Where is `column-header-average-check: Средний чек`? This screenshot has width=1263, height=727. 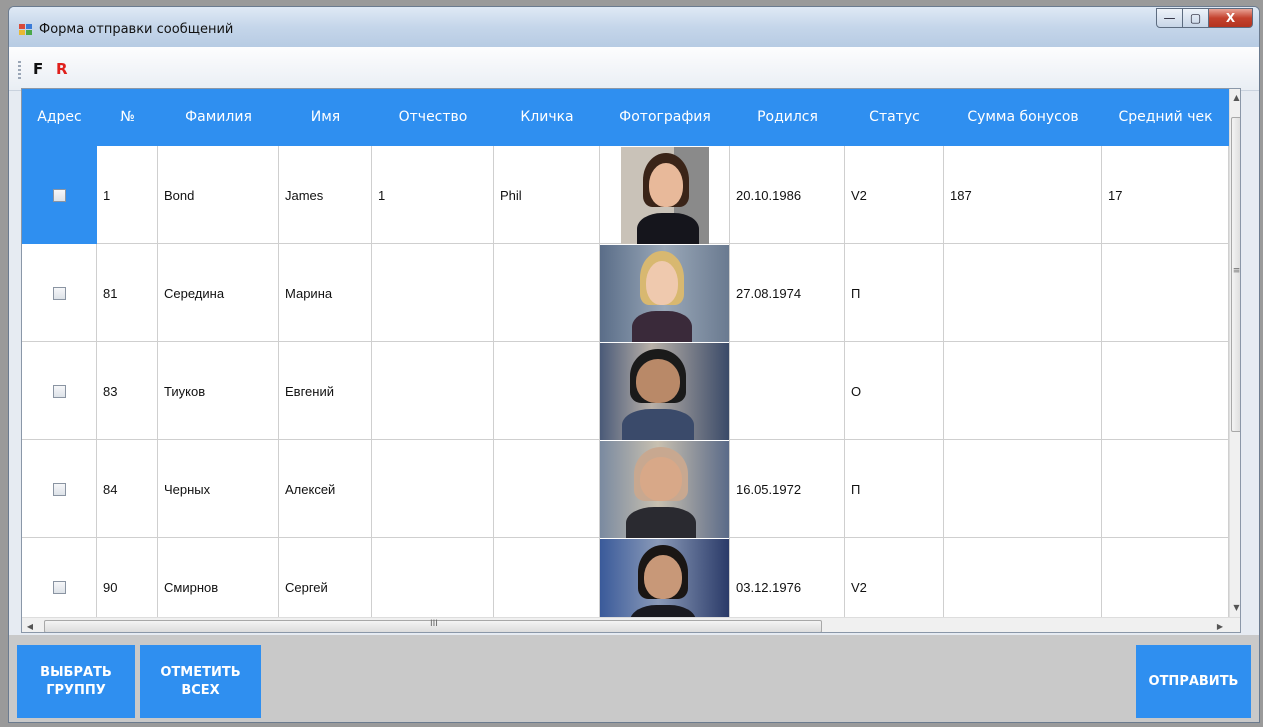
column-header-average-check: Средний чек is located at coordinates (1165, 117).